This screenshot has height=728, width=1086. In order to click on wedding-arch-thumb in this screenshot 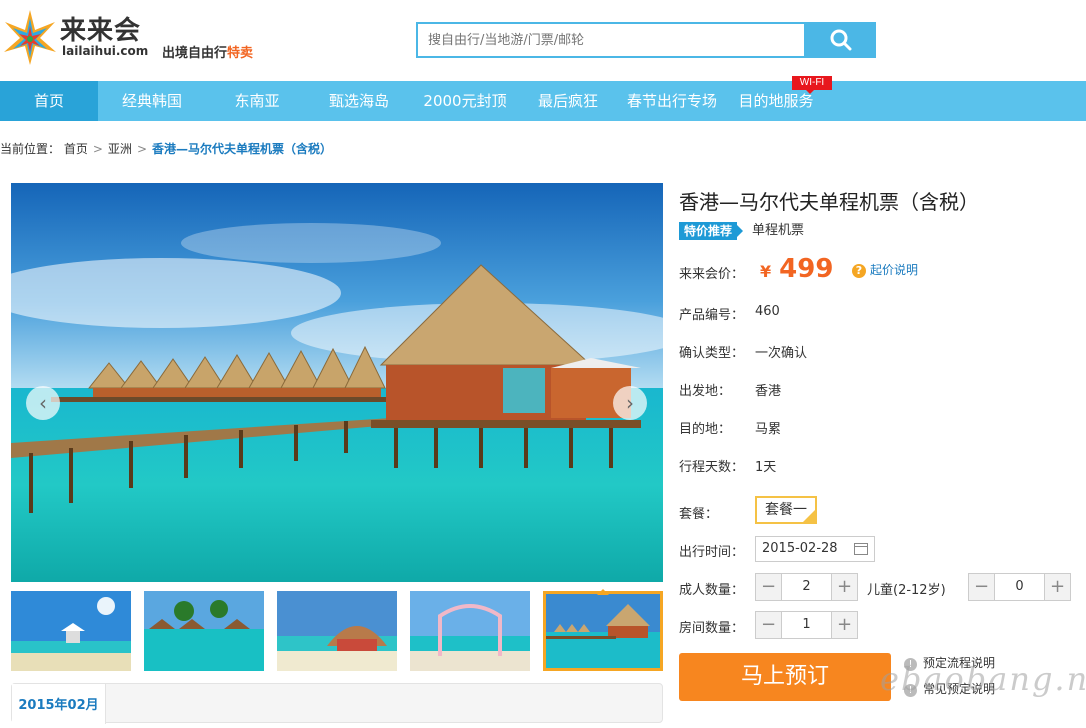, I will do `click(470, 631)`.